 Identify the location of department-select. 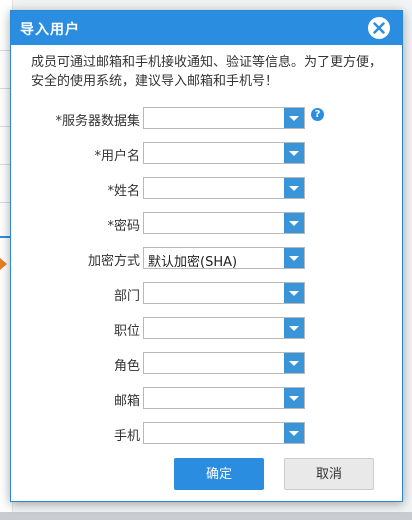
(224, 293).